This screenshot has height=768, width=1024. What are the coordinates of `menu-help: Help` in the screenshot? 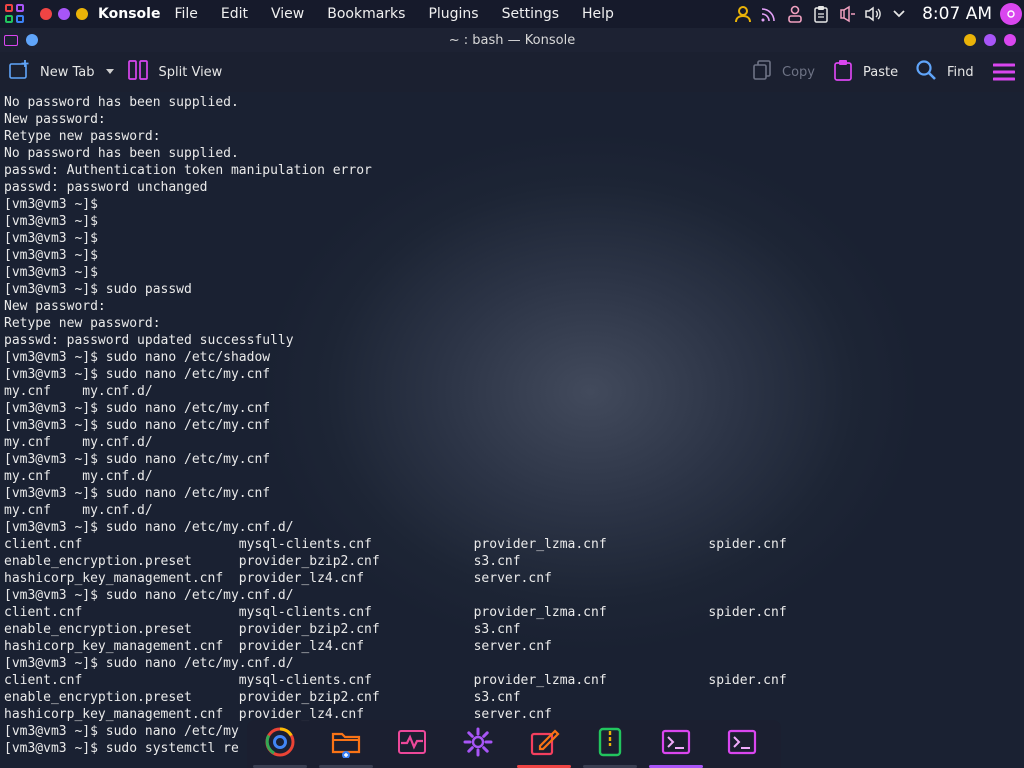 It's located at (598, 14).